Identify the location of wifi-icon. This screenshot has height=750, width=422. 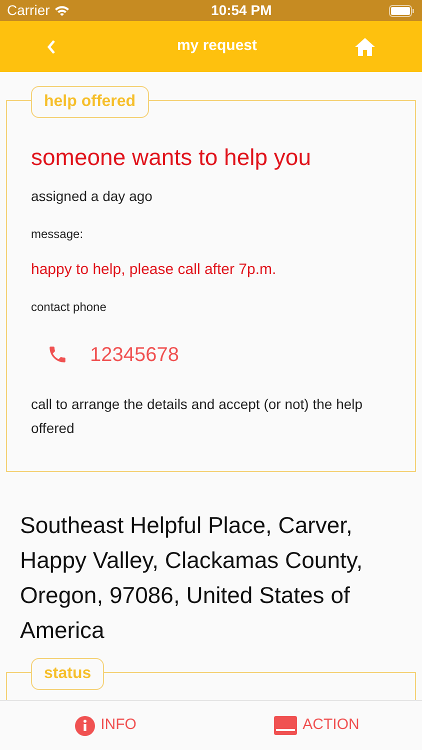
(62, 10).